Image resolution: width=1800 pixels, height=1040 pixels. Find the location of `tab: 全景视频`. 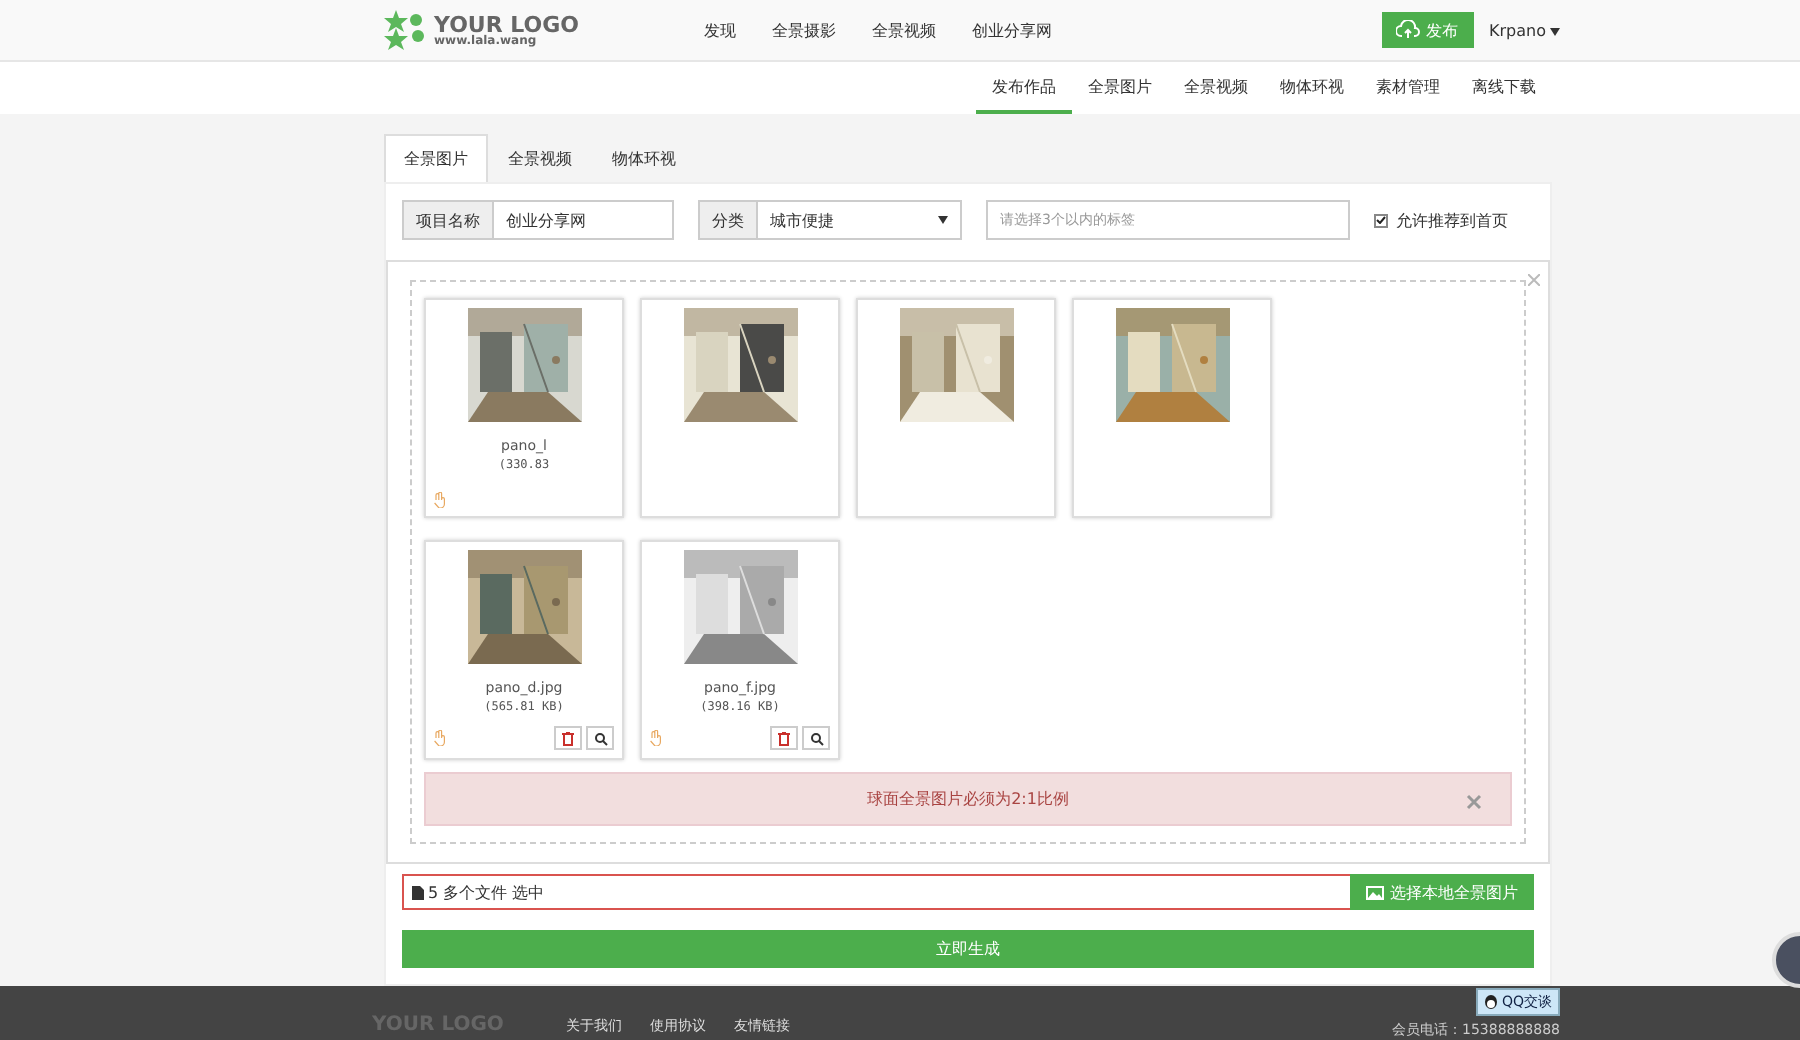

tab: 全景视频 is located at coordinates (540, 158).